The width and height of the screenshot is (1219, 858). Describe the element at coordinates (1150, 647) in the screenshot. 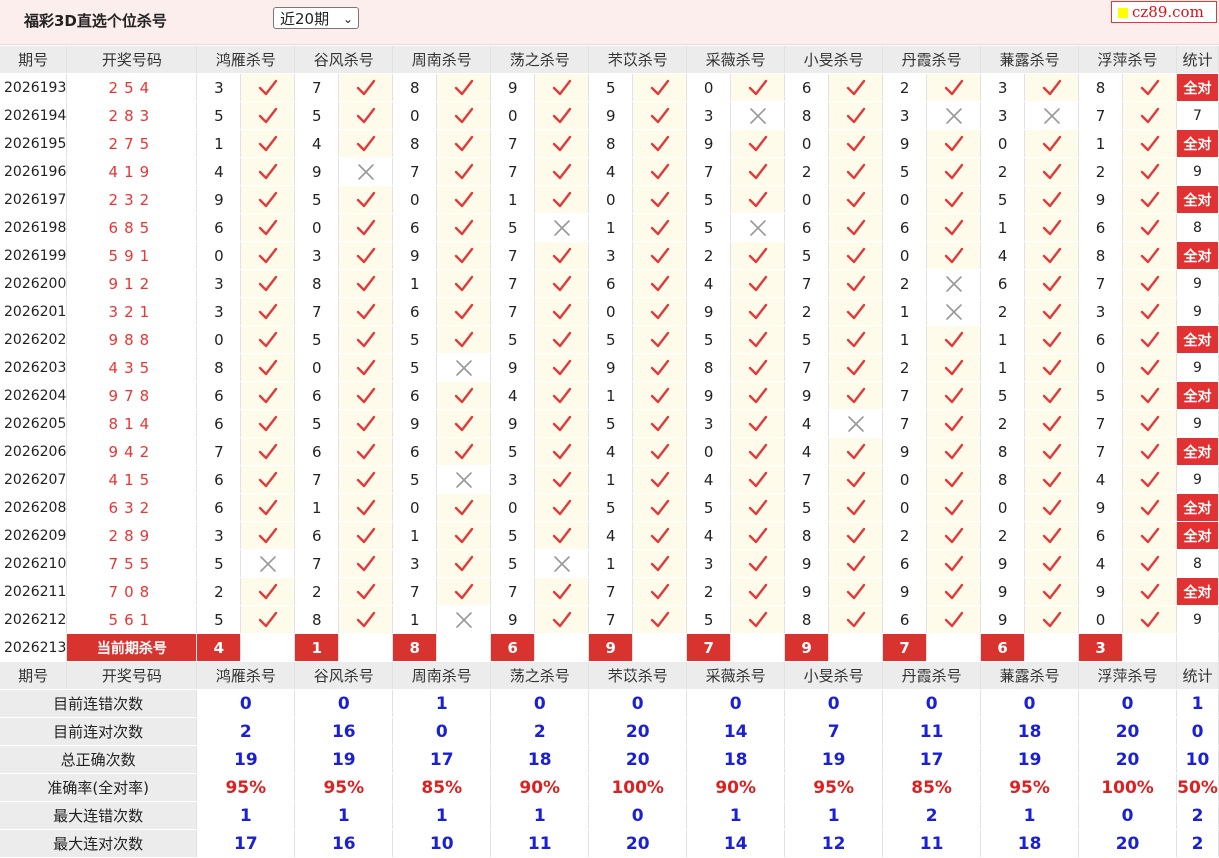

I see `current-kill-blank` at that location.